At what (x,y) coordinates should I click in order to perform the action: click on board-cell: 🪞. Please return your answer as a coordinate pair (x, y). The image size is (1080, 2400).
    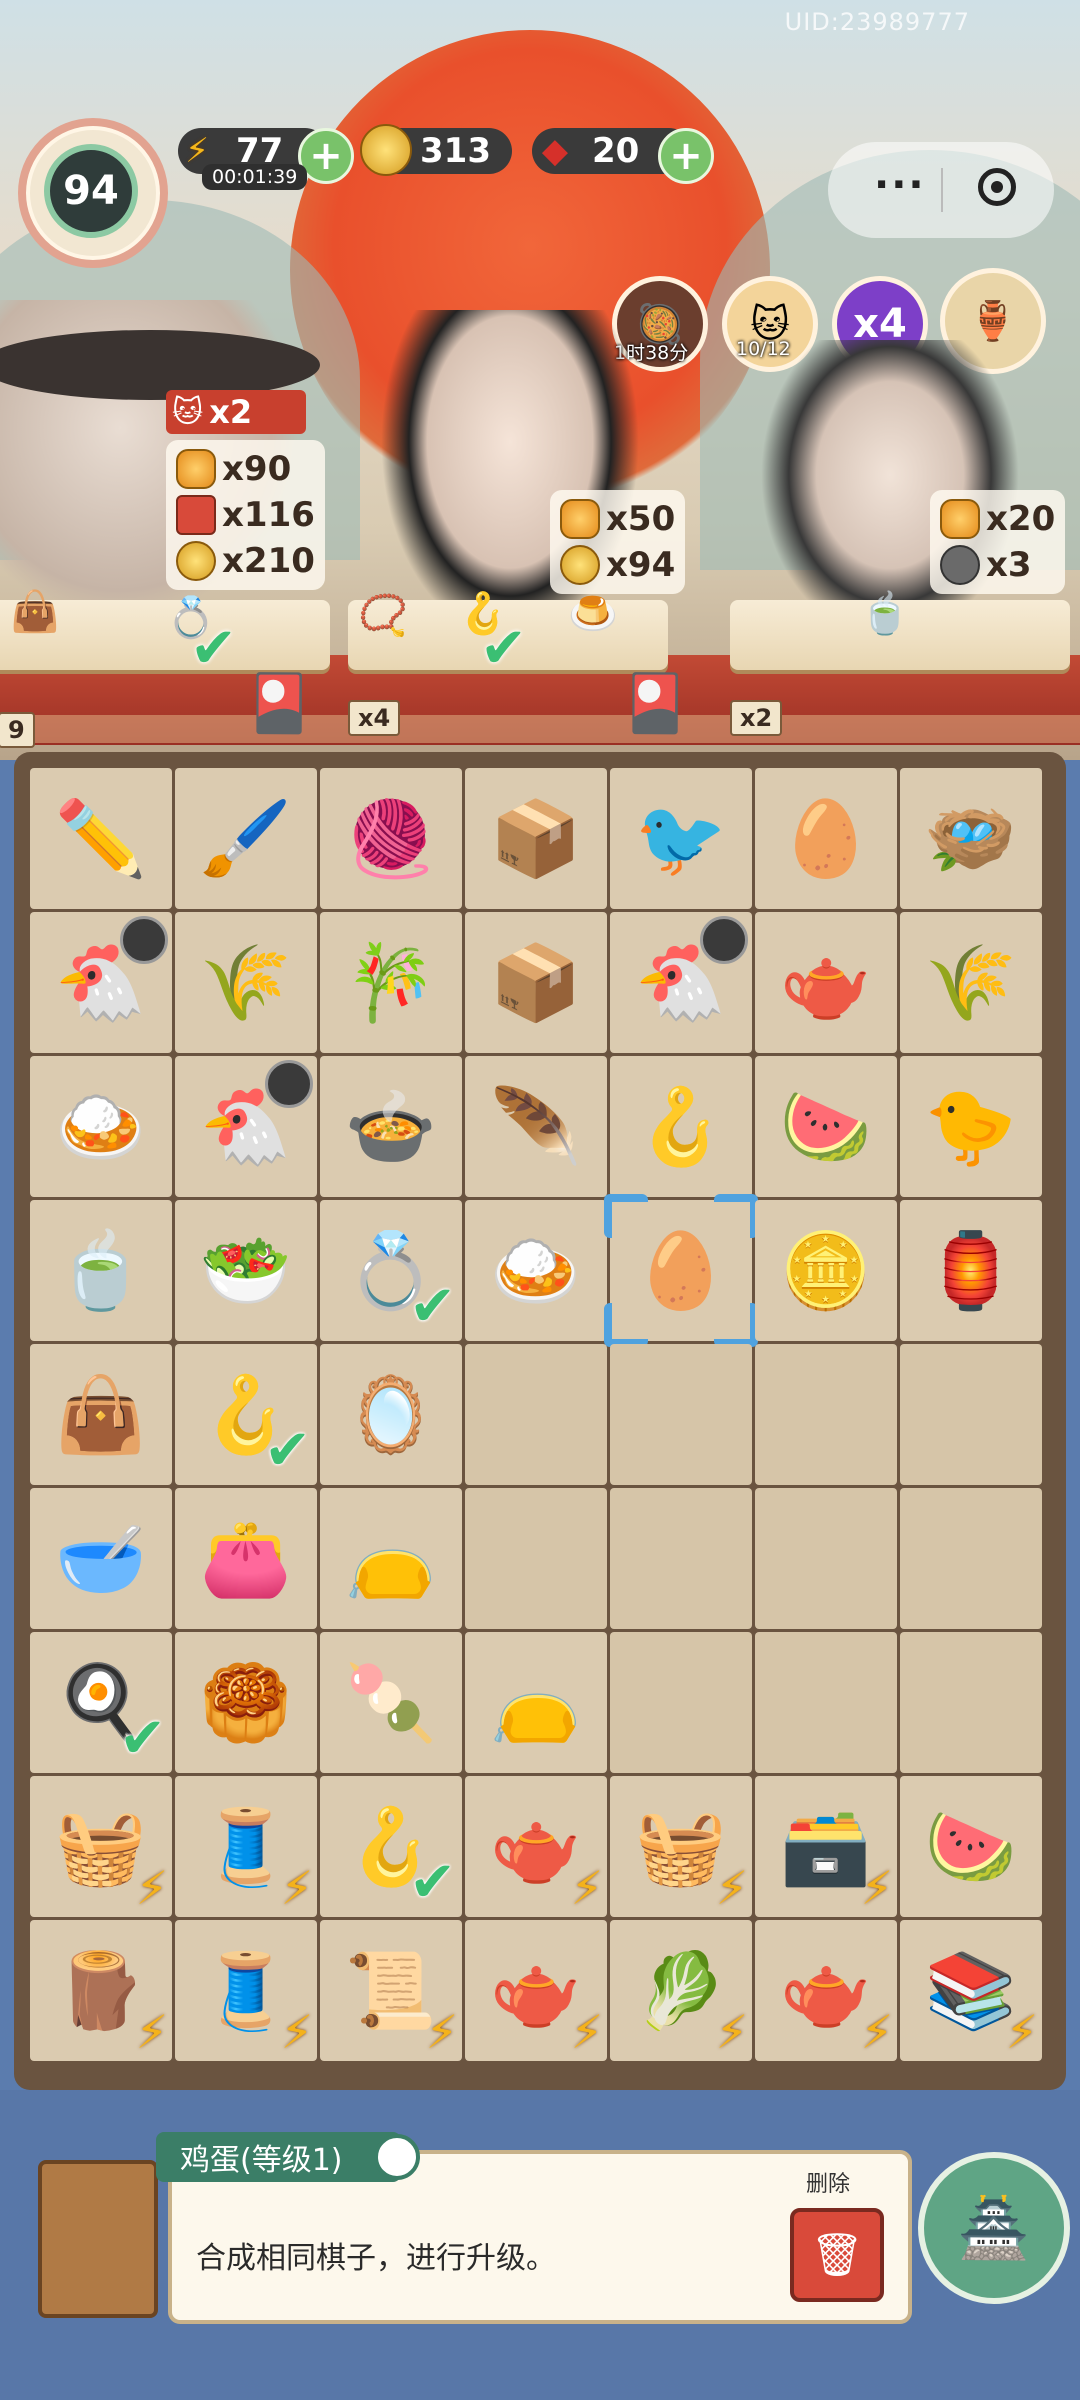
    Looking at the image, I should click on (391, 1414).